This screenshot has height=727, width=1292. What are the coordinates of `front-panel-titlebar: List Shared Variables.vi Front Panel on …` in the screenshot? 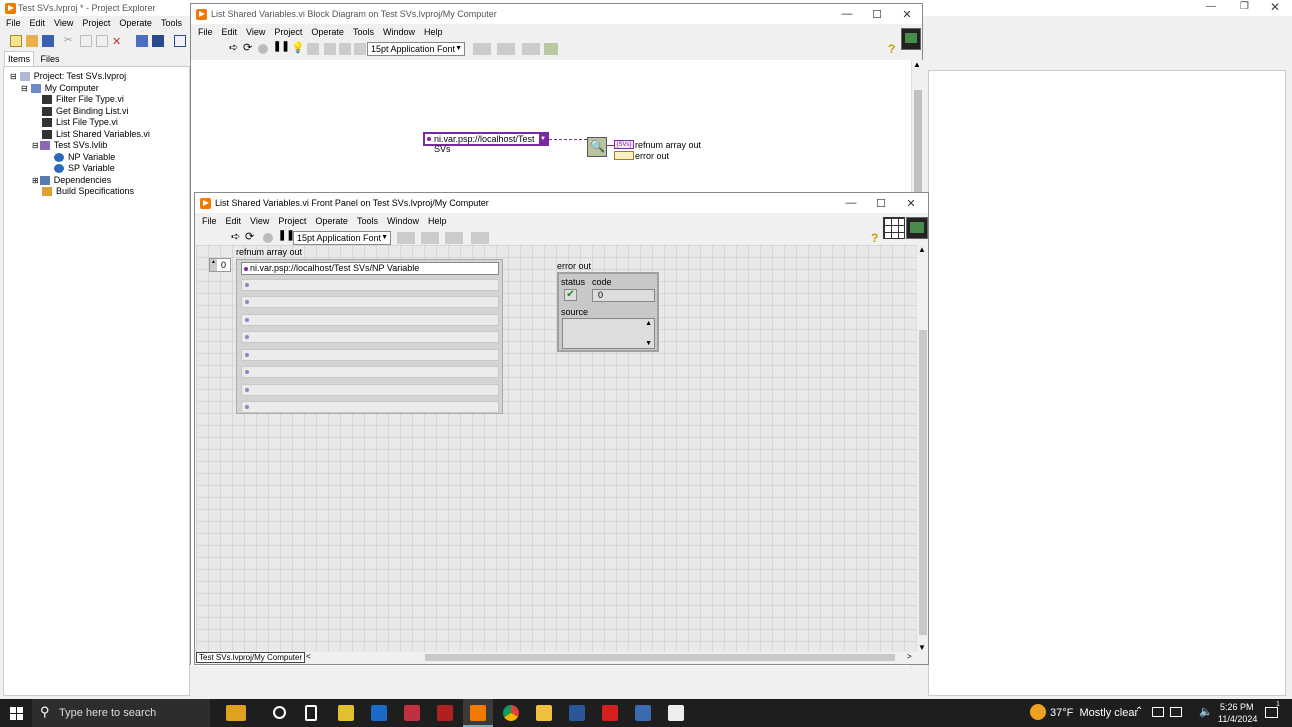 It's located at (561, 203).